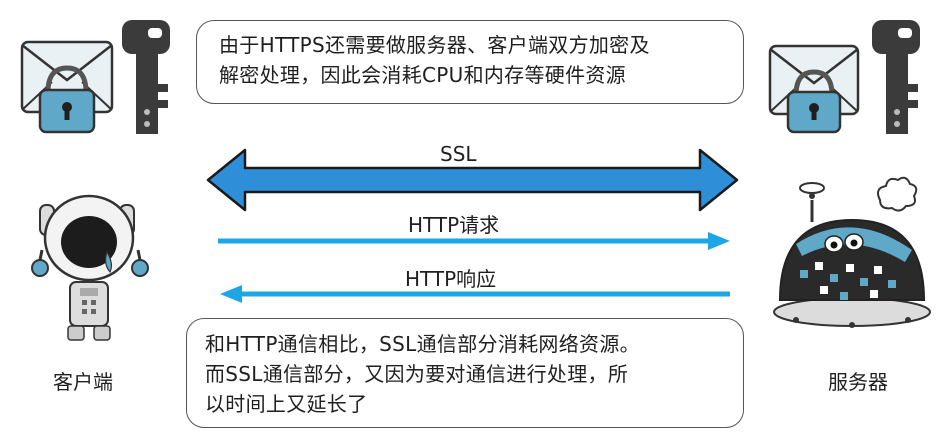  Describe the element at coordinates (896, 77) in the screenshot. I see `right-key-icon` at that location.